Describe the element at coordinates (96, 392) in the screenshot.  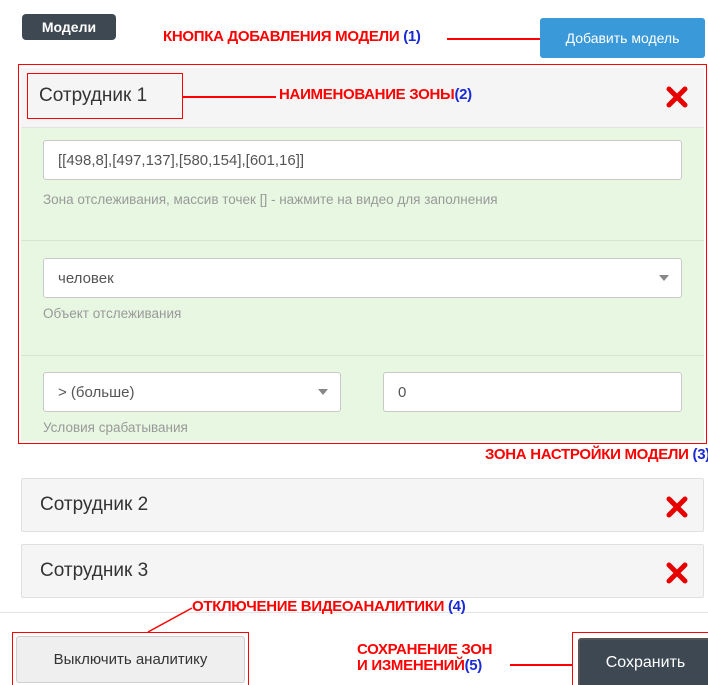
I see `condition-select-value: > (больше)` at that location.